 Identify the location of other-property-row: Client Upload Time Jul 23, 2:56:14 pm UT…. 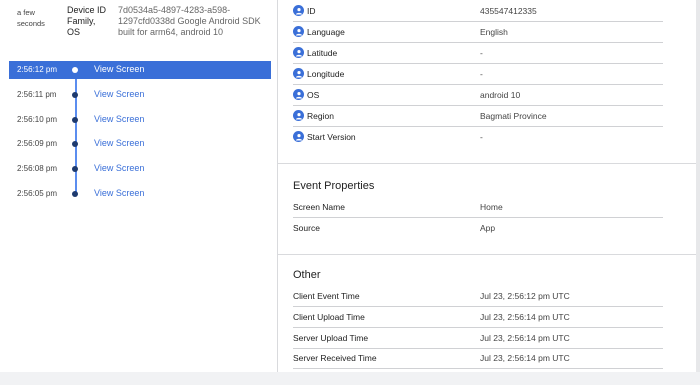
(478, 317).